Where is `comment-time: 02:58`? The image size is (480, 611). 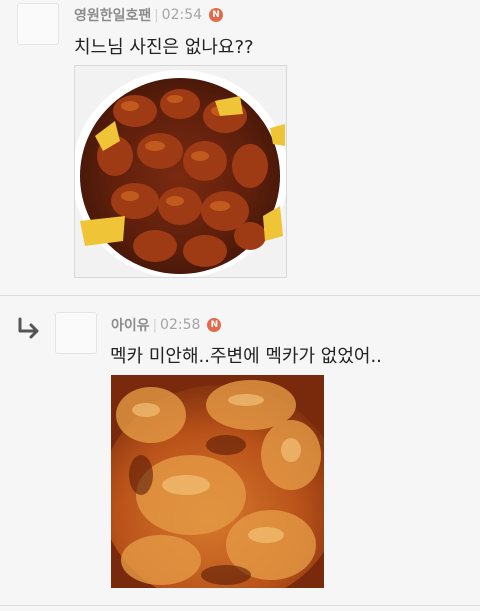
comment-time: 02:58 is located at coordinates (180, 325).